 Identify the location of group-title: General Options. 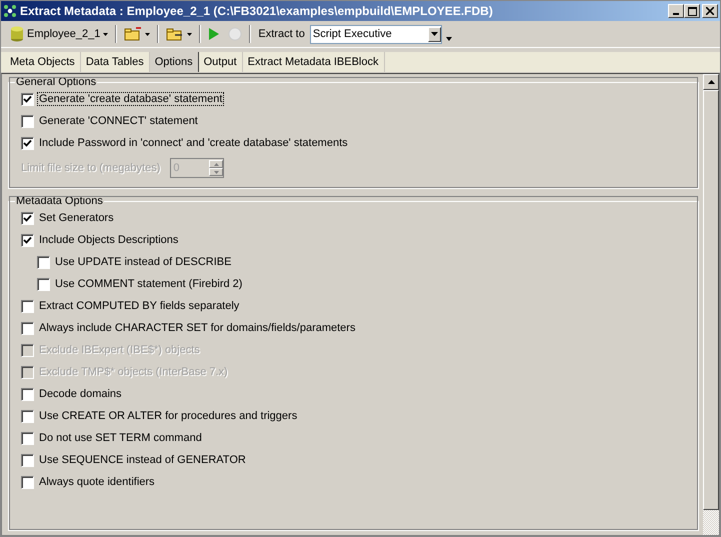
(56, 82).